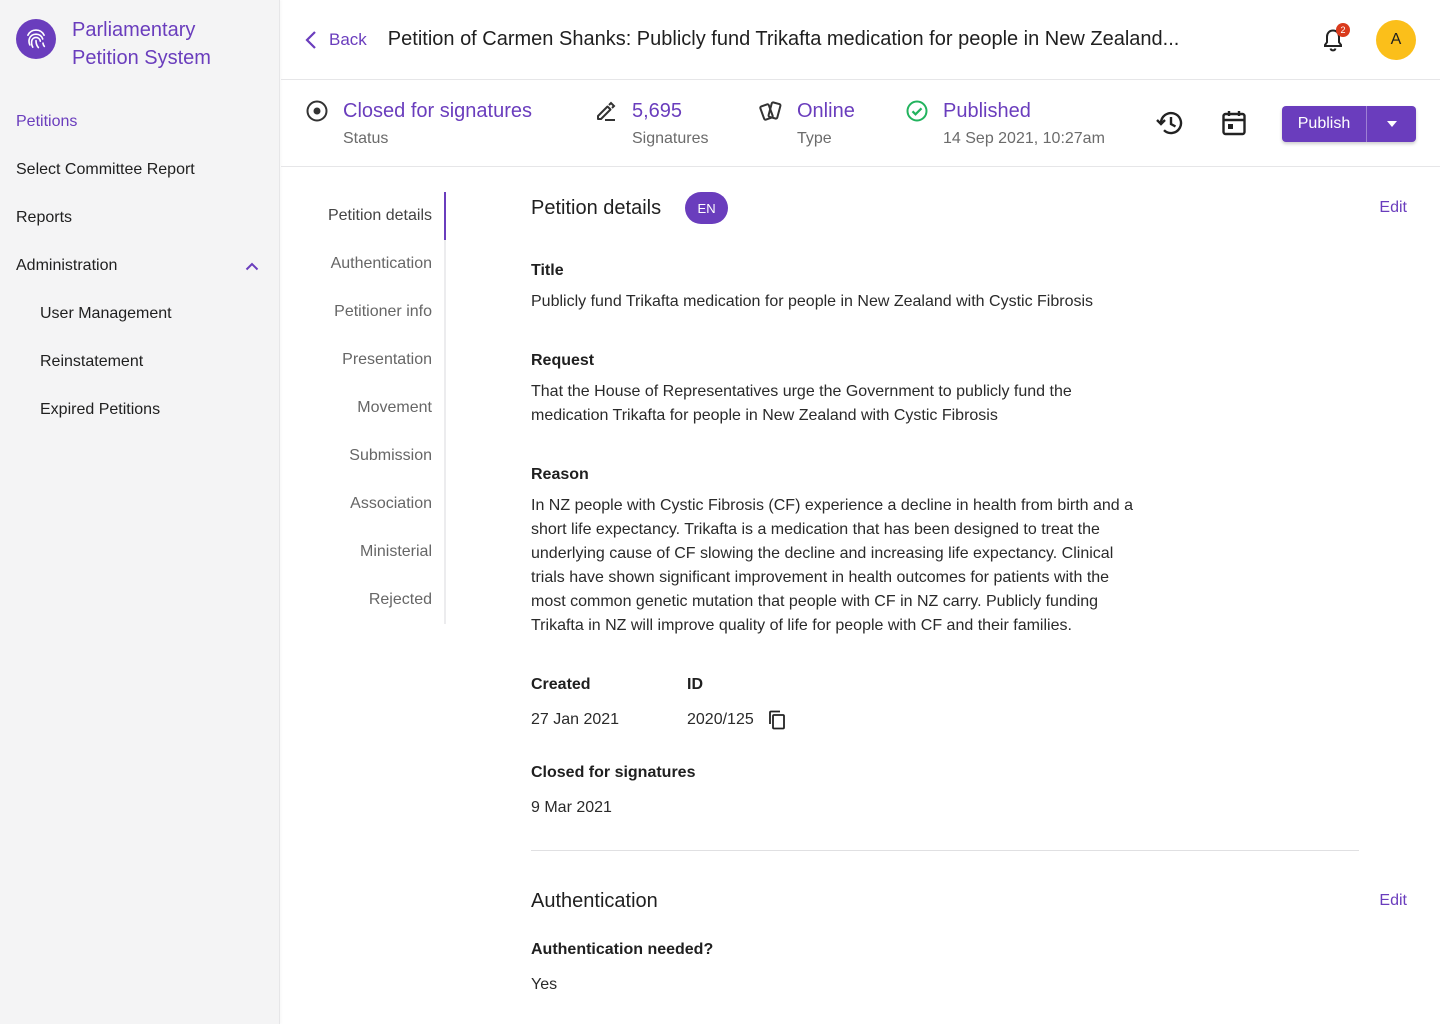 The height and width of the screenshot is (1024, 1440). Describe the element at coordinates (544, 984) in the screenshot. I see `field-value: Yes` at that location.